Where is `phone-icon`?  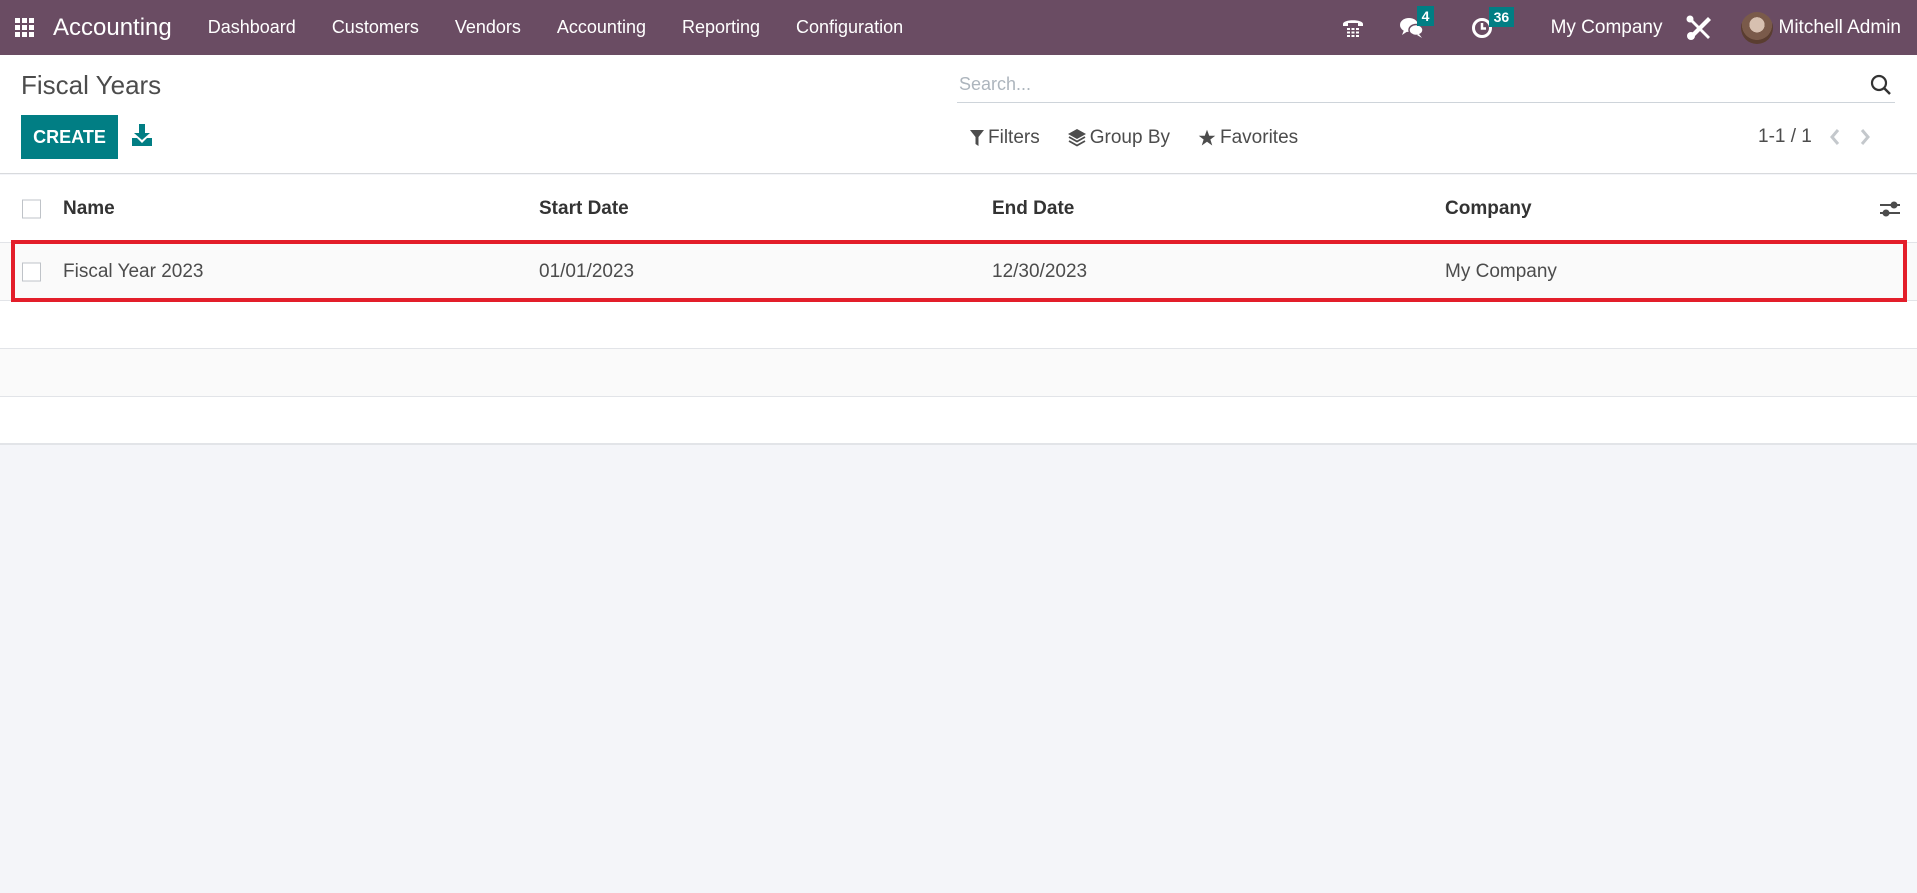 phone-icon is located at coordinates (1353, 28).